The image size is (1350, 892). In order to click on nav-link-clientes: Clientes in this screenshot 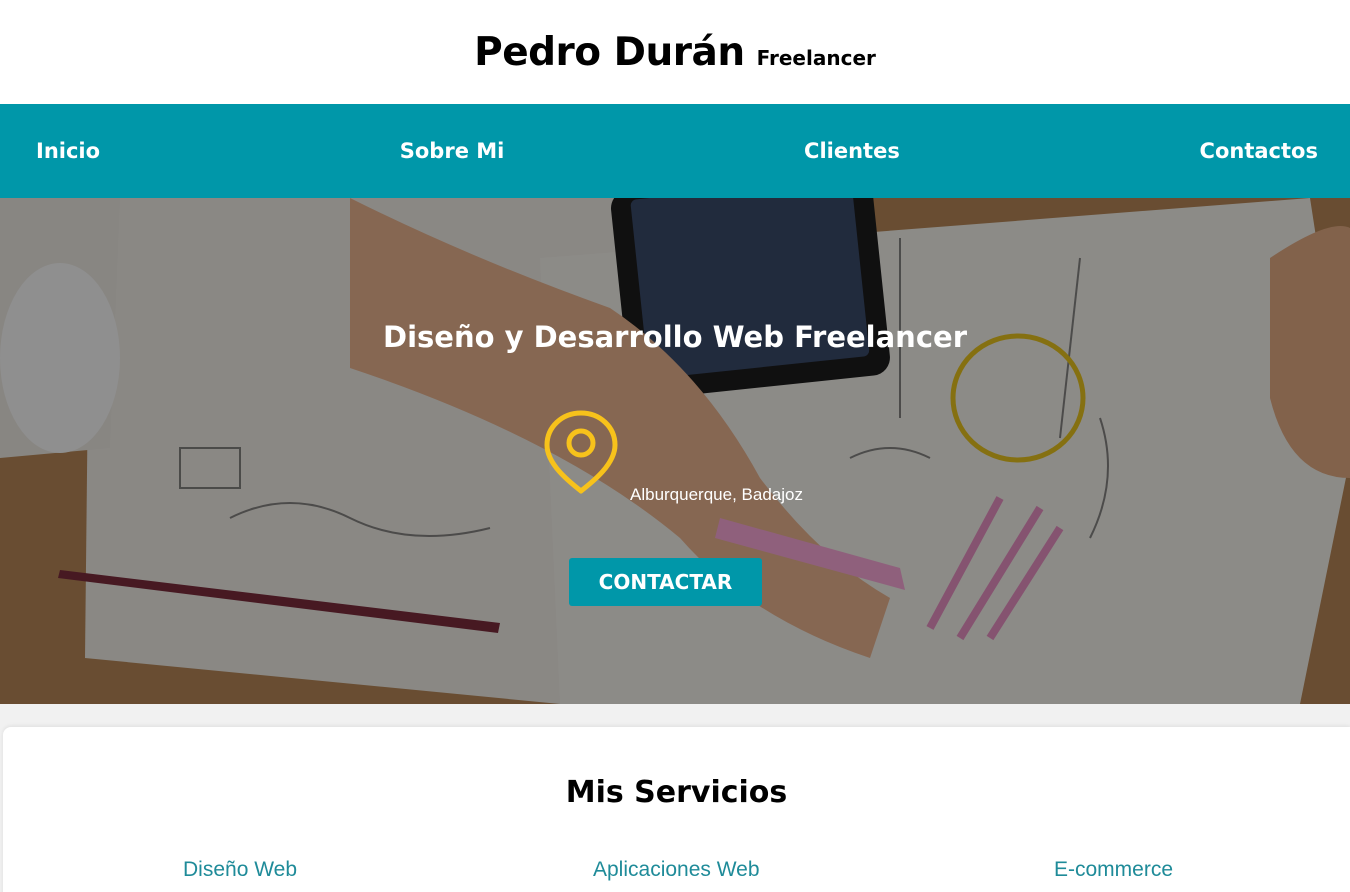, I will do `click(852, 151)`.